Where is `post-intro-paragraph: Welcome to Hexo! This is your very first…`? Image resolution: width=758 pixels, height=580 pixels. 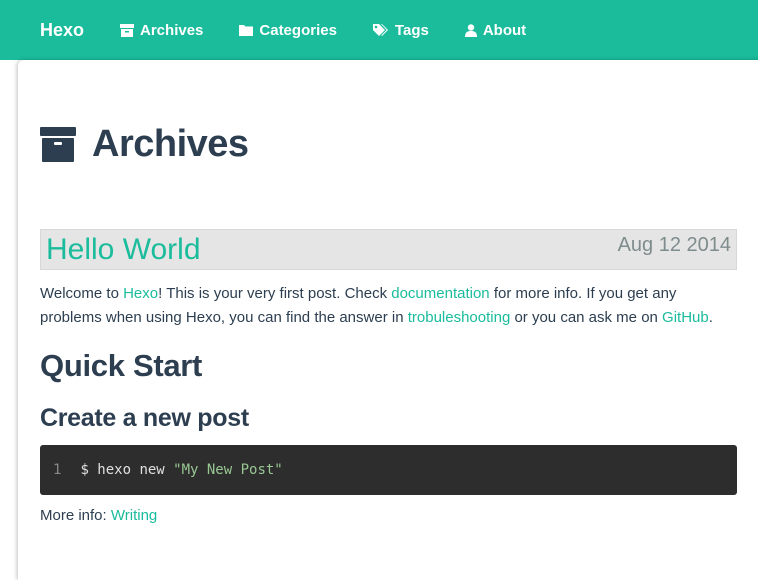 post-intro-paragraph: Welcome to Hexo! This is your very first… is located at coordinates (390, 306).